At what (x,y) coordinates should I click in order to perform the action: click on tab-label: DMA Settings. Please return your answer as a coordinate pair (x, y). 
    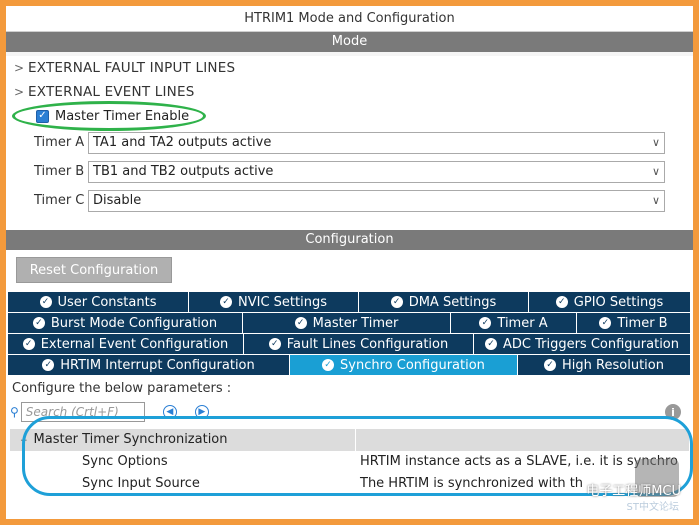
    Looking at the image, I should click on (452, 302).